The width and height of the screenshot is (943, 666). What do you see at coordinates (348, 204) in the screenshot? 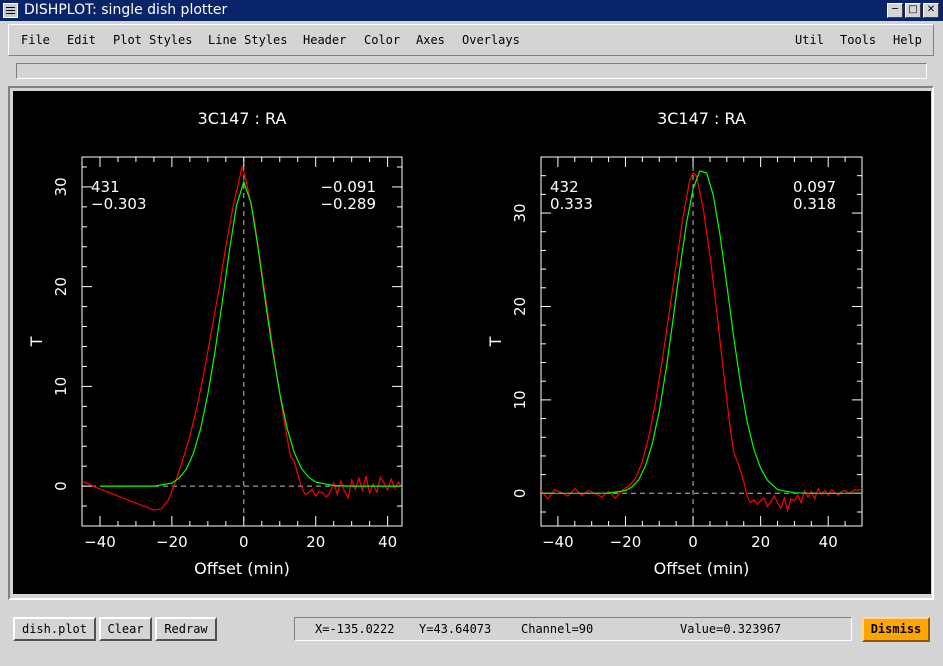
I see `panel-1-annotation-top-right-2: −0.289` at bounding box center [348, 204].